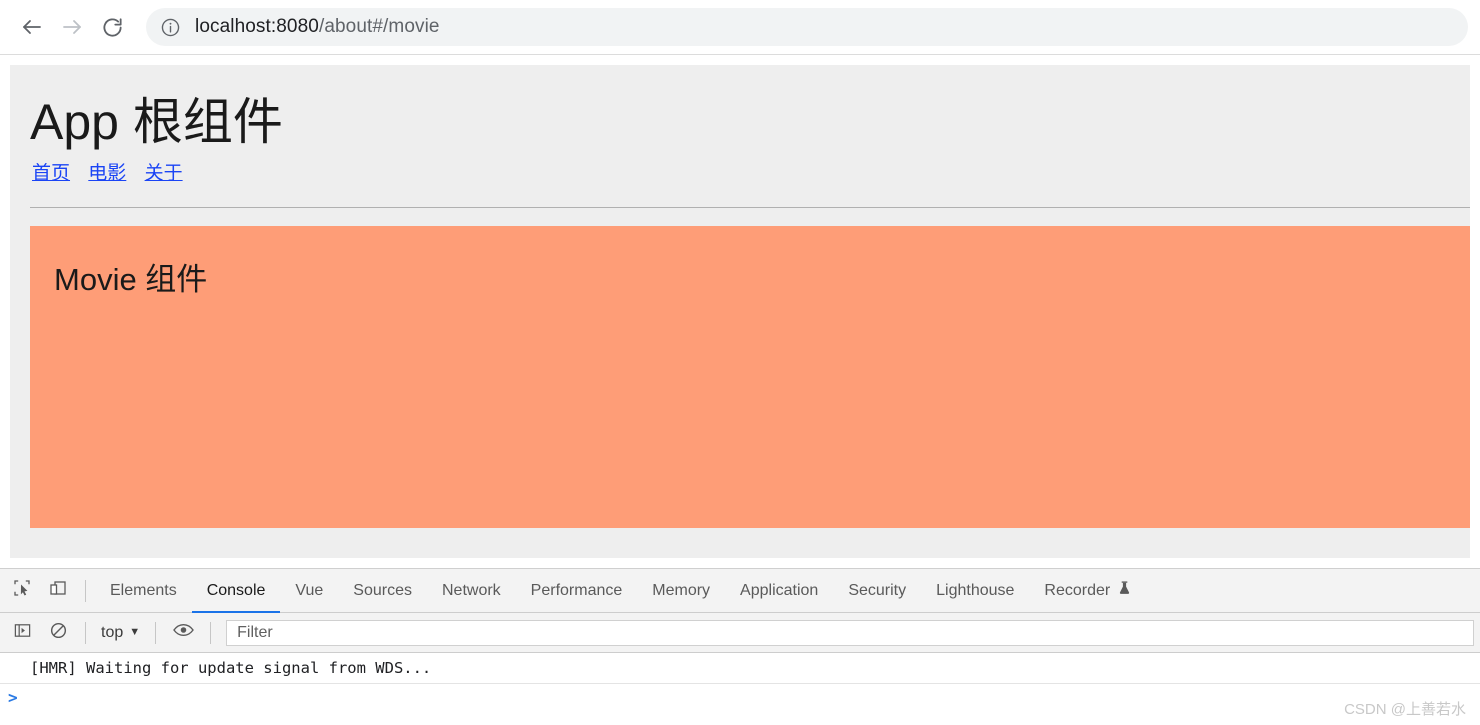 This screenshot has height=725, width=1480. What do you see at coordinates (850, 632) in the screenshot?
I see `console-filter-input: Filter` at bounding box center [850, 632].